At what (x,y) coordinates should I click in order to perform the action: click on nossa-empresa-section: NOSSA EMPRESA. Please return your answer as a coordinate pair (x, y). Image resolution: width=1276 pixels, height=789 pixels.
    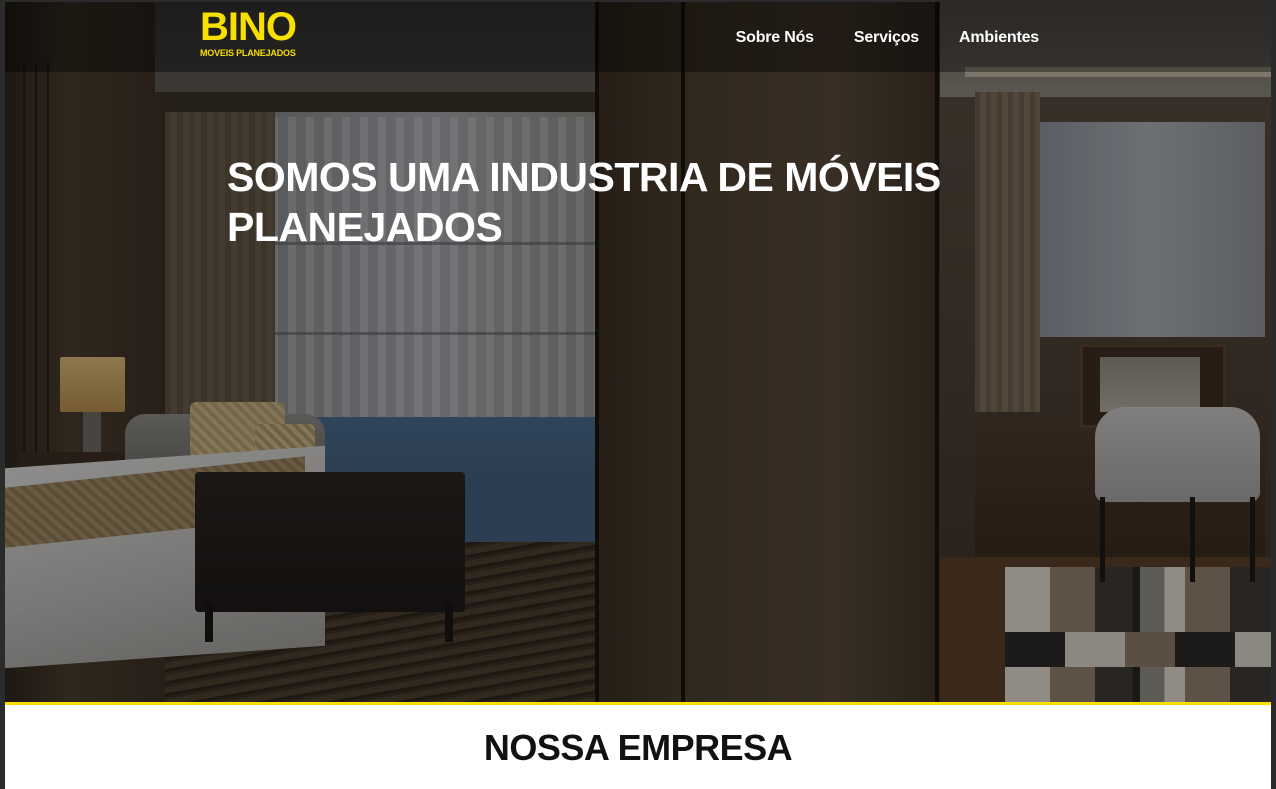
    Looking at the image, I should click on (638, 747).